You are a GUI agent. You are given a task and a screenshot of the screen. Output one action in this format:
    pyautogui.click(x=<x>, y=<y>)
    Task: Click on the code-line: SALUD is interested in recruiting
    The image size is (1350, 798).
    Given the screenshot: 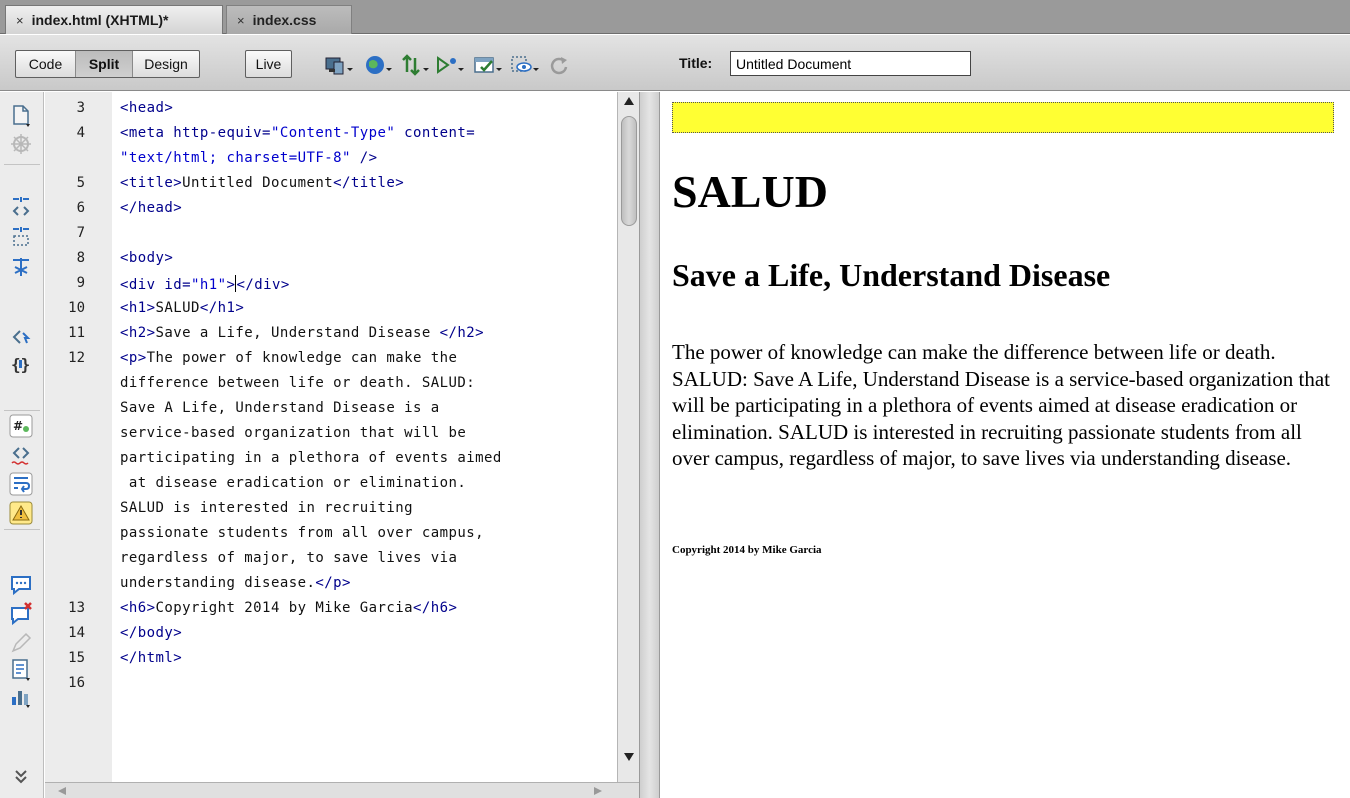 What is the action you would take?
    pyautogui.click(x=266, y=508)
    